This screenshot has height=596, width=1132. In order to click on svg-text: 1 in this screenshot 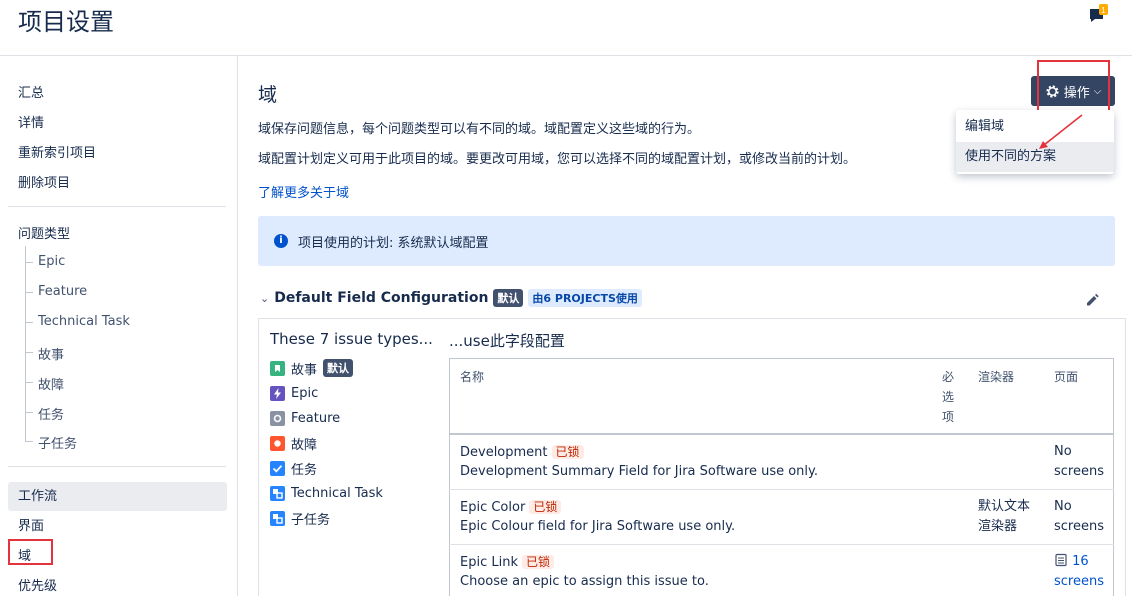, I will do `click(1103, 10)`.